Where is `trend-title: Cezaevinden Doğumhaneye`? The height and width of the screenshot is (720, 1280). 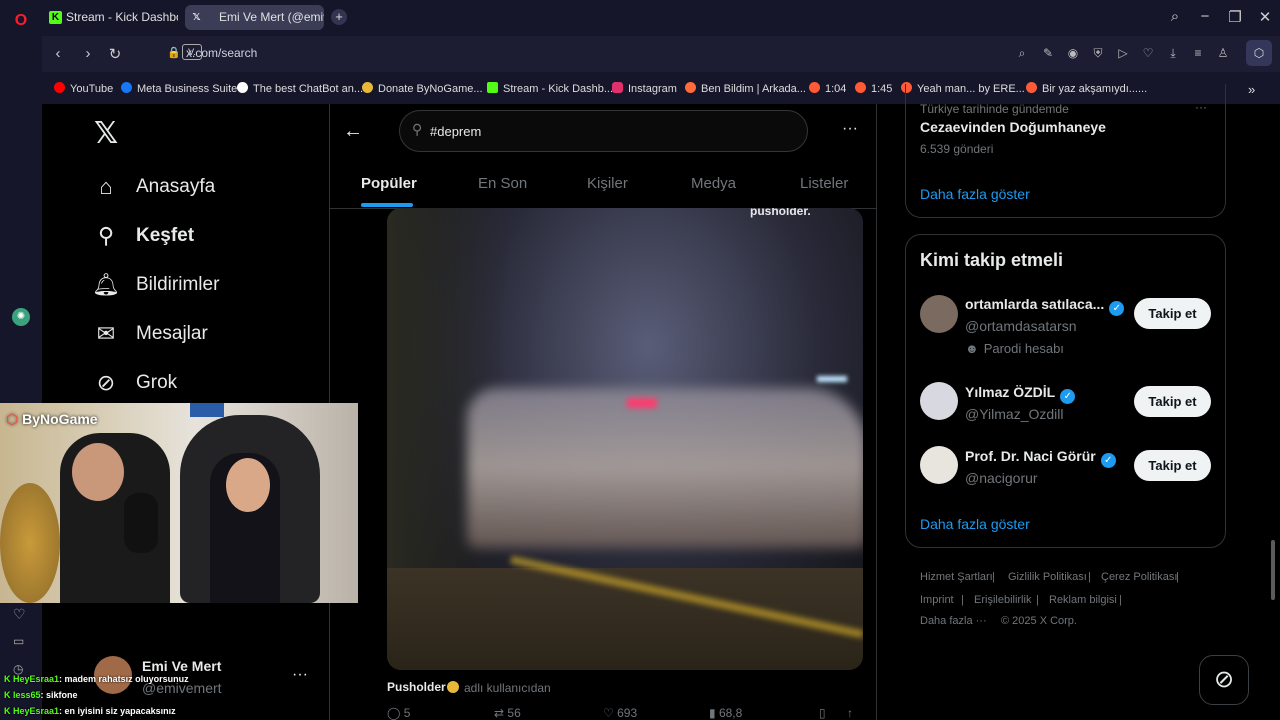
trend-title: Cezaevinden Doğumhaneye is located at coordinates (1013, 127).